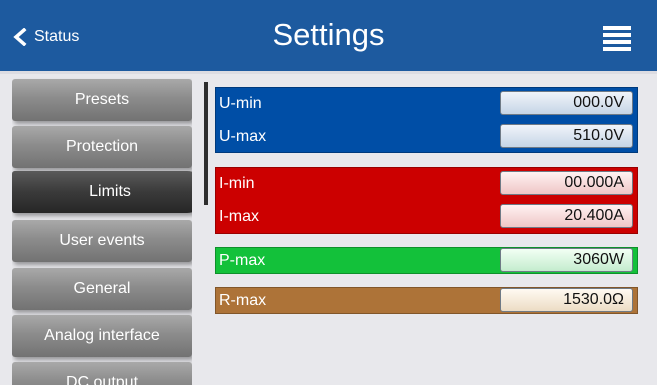 Image resolution: width=657 pixels, height=385 pixels. What do you see at coordinates (426, 137) in the screenshot?
I see `u-max-row: U-max 510.0V` at bounding box center [426, 137].